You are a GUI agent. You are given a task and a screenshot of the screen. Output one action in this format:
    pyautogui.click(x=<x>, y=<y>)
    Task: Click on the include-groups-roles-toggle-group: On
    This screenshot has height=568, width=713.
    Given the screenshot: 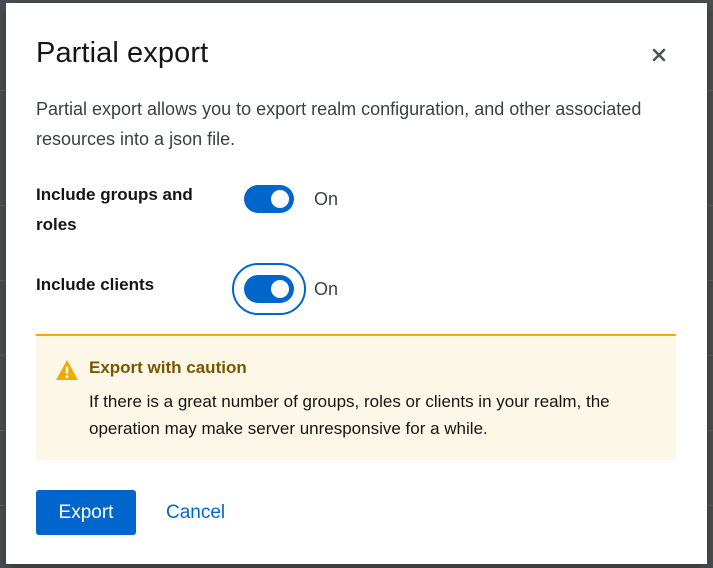 What is the action you would take?
    pyautogui.click(x=291, y=199)
    